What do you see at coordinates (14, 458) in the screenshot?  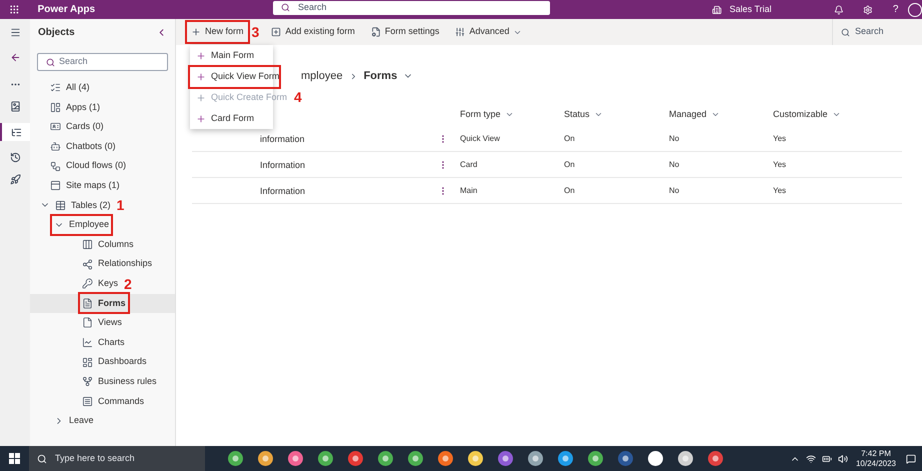 I see `windows-icon` at bounding box center [14, 458].